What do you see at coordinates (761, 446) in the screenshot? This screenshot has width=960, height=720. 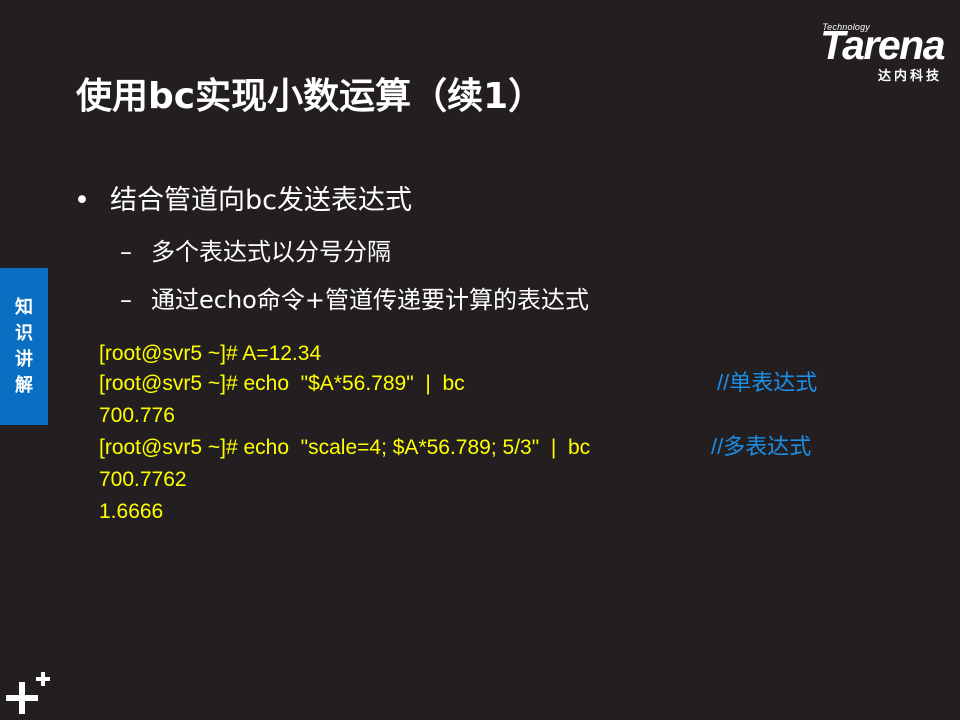 I see `code-comment: //多表达式` at bounding box center [761, 446].